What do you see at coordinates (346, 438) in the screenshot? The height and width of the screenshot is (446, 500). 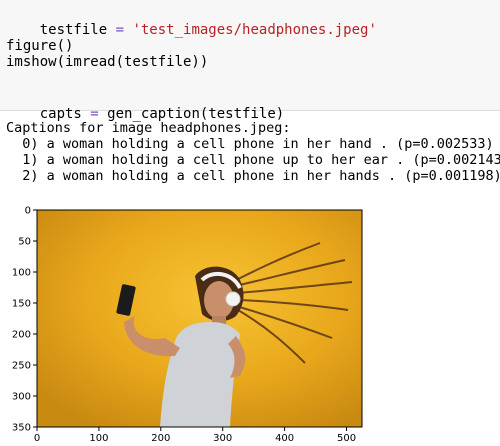 I see `x-tick-label: 500` at bounding box center [346, 438].